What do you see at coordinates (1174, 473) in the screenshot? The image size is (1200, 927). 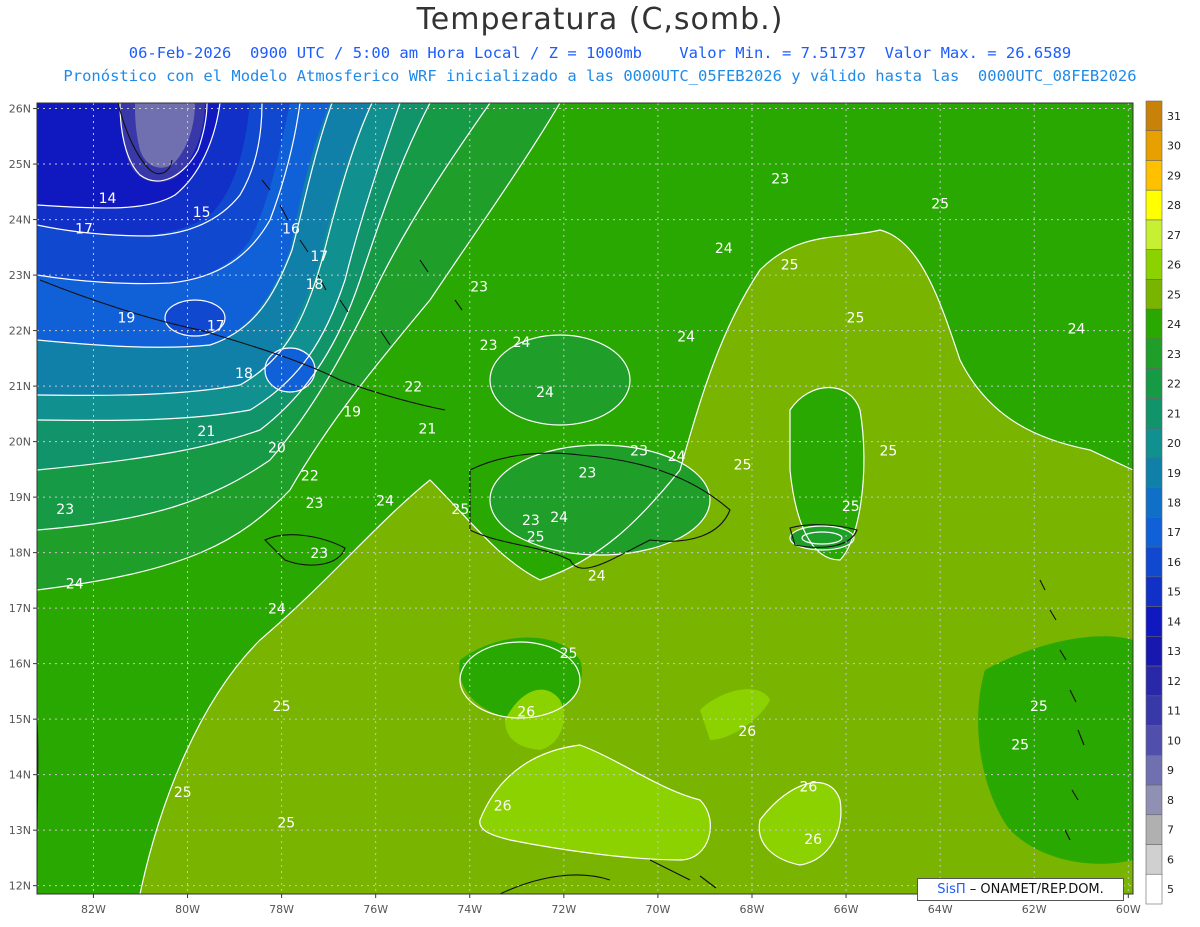 I see `colorbar-label: 19` at bounding box center [1174, 473].